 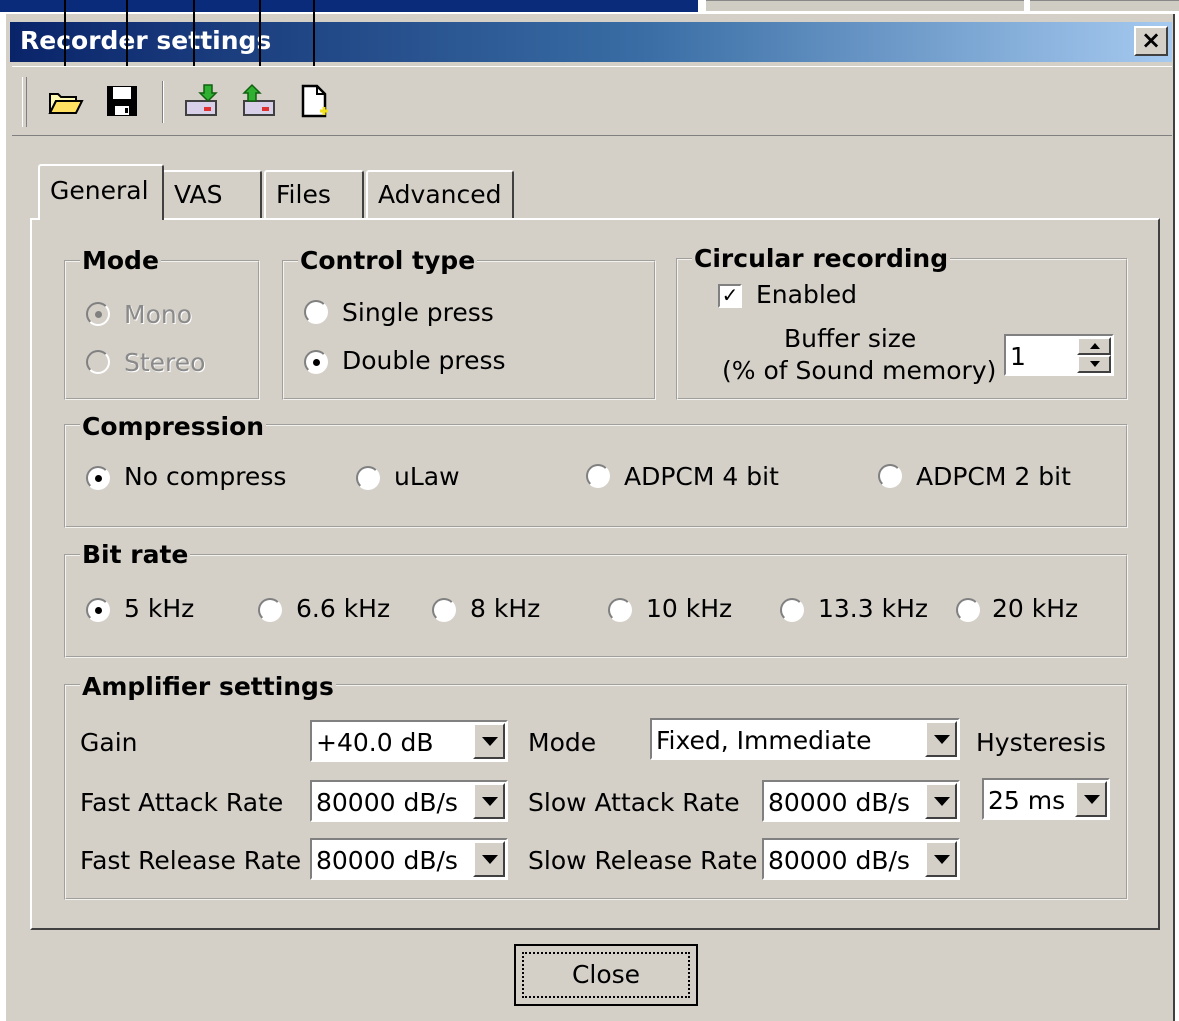 What do you see at coordinates (208, 686) in the screenshot?
I see `amplifier-settings-group-title: Amplifier settings` at bounding box center [208, 686].